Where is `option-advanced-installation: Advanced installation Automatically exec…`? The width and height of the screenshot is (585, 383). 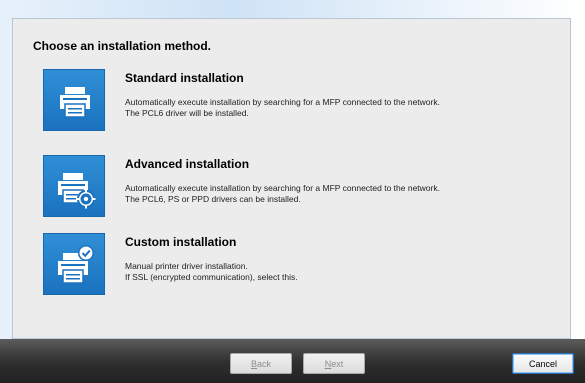
option-advanced-installation: Advanced installation Automatically exec… is located at coordinates (293, 187).